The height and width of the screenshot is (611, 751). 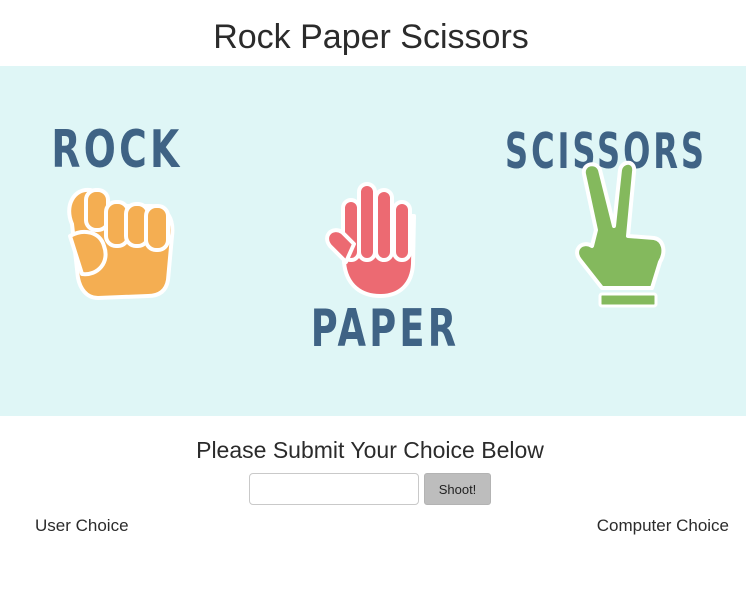 I want to click on paper-label: PAPER, so click(x=385, y=328).